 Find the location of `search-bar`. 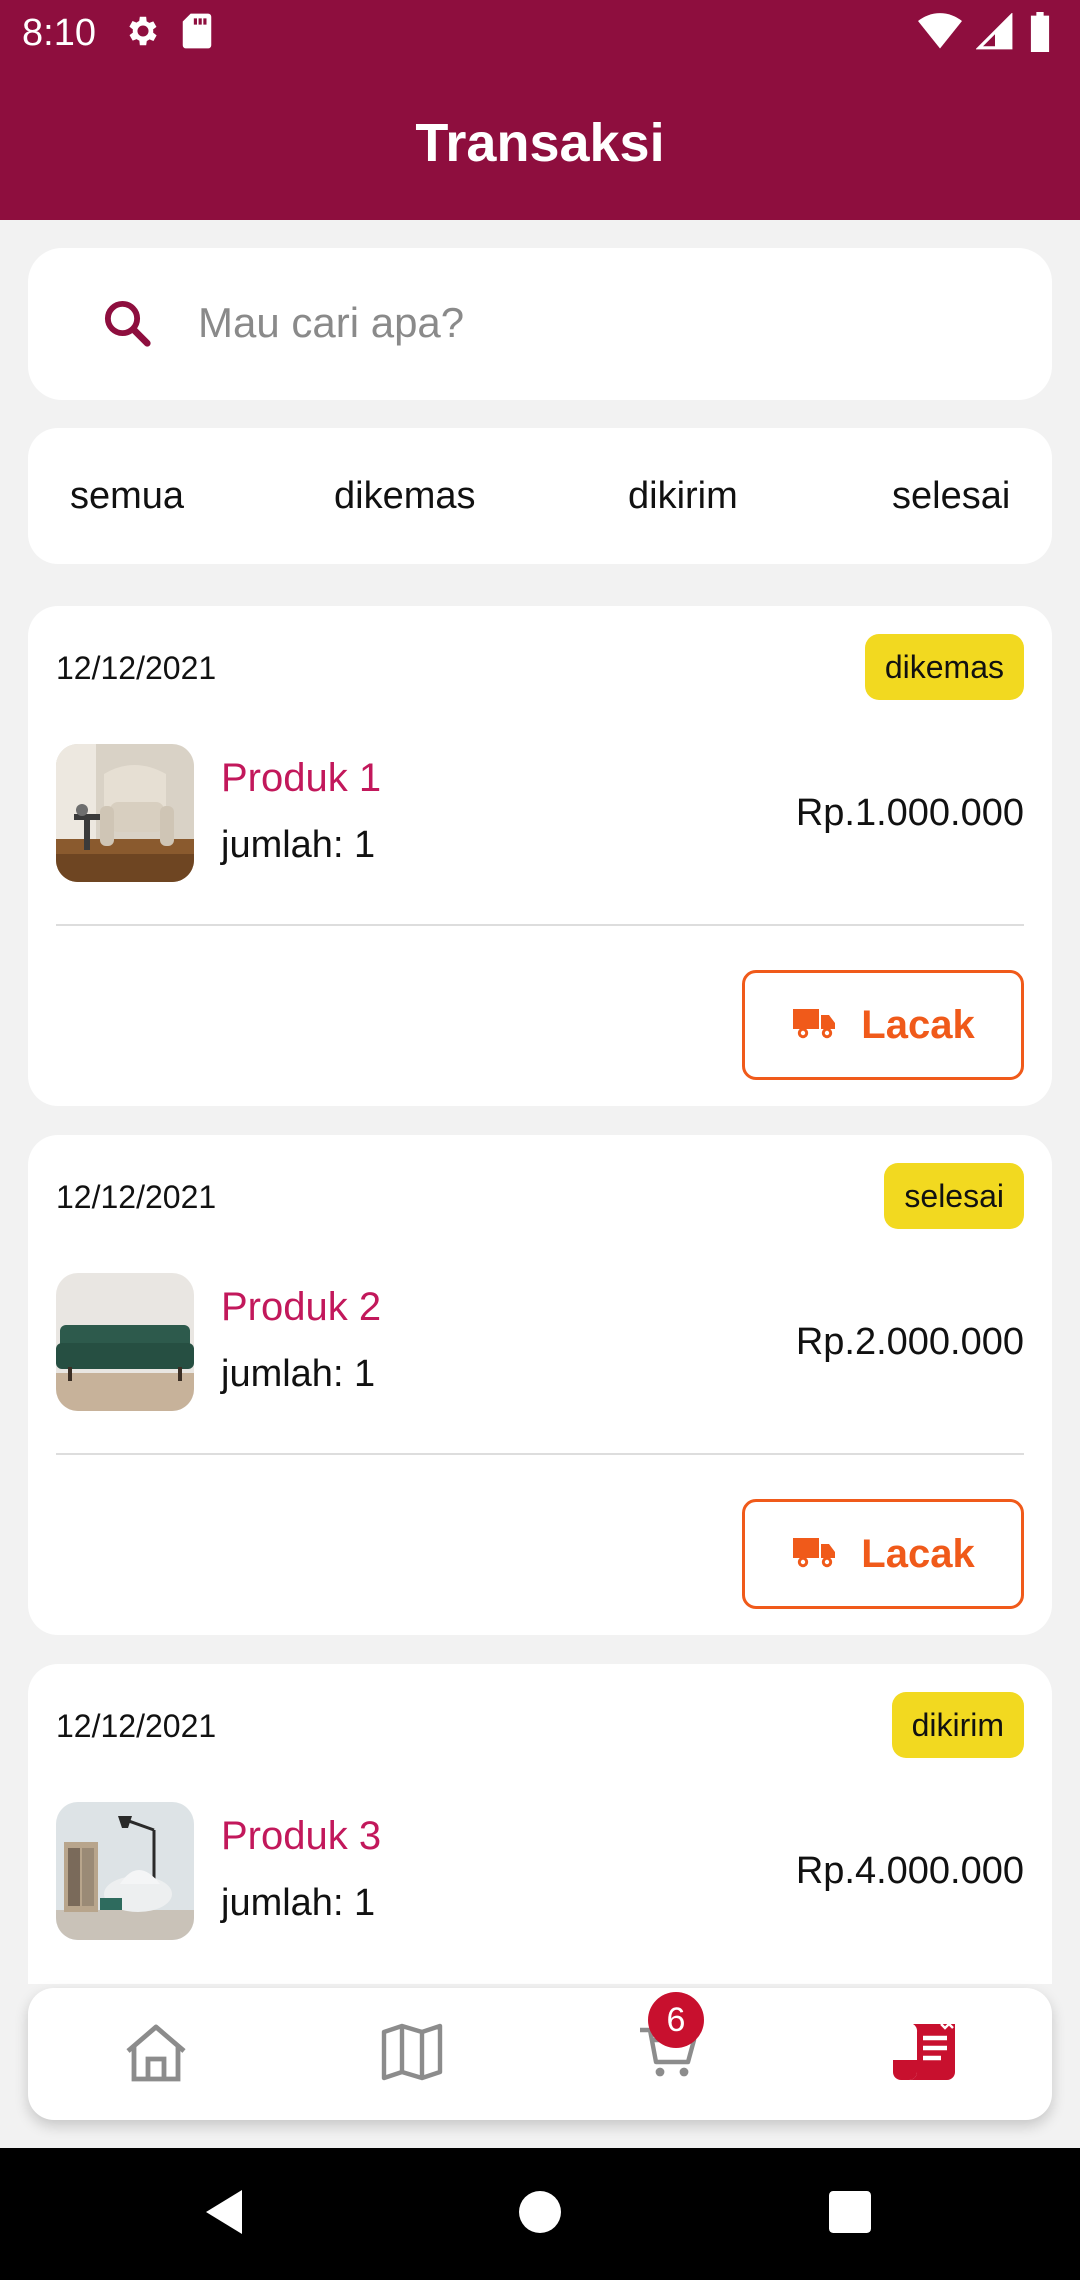

search-bar is located at coordinates (540, 324).